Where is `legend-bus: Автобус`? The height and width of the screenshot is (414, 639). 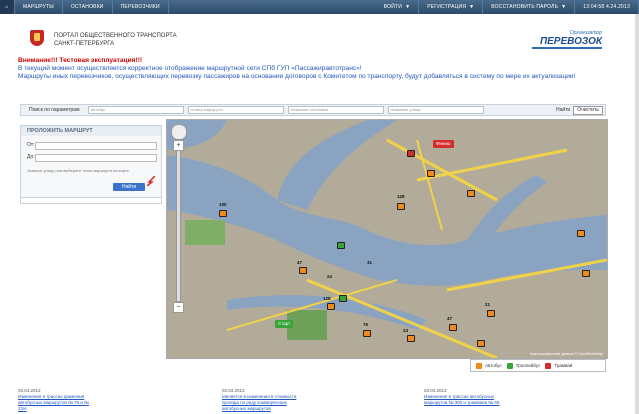
legend-bus: Автобус is located at coordinates (489, 365).